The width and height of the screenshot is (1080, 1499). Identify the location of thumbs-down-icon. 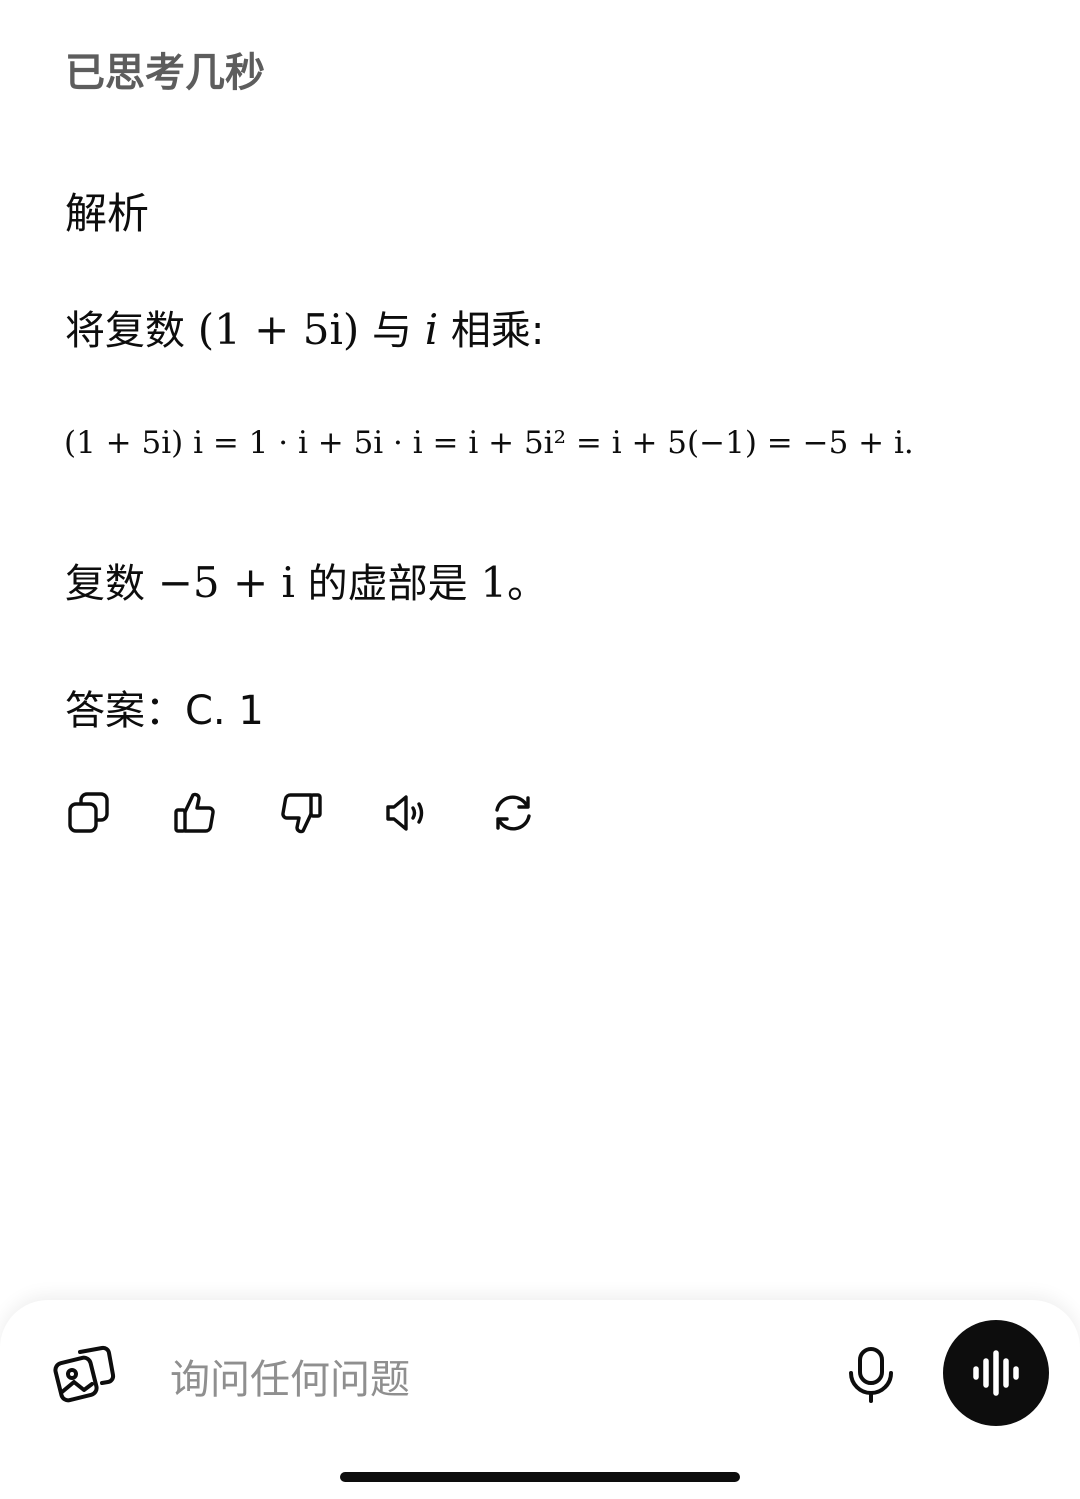
(301, 813).